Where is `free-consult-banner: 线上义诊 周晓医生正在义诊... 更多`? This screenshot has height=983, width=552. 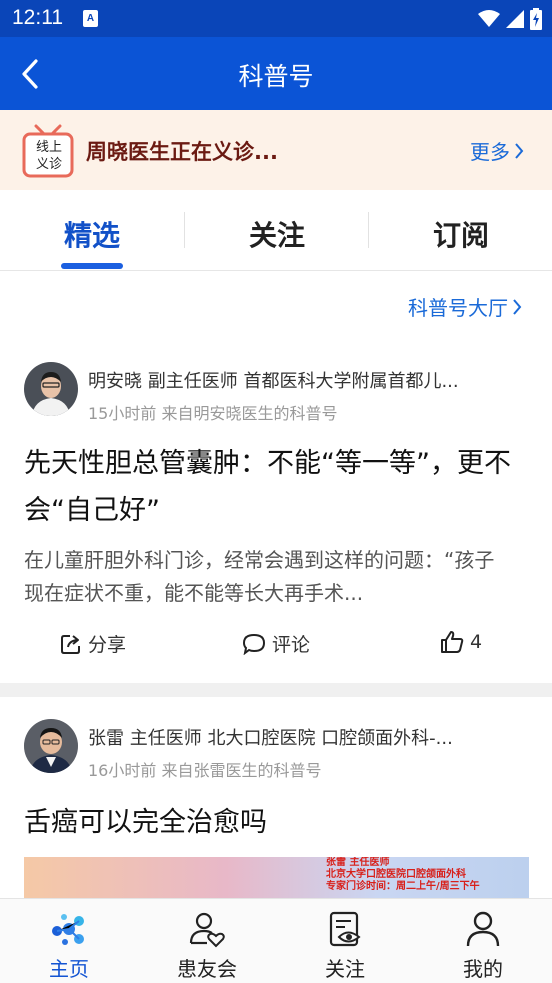 free-consult-banner: 线上义诊 周晓医生正在义诊... 更多 is located at coordinates (276, 150).